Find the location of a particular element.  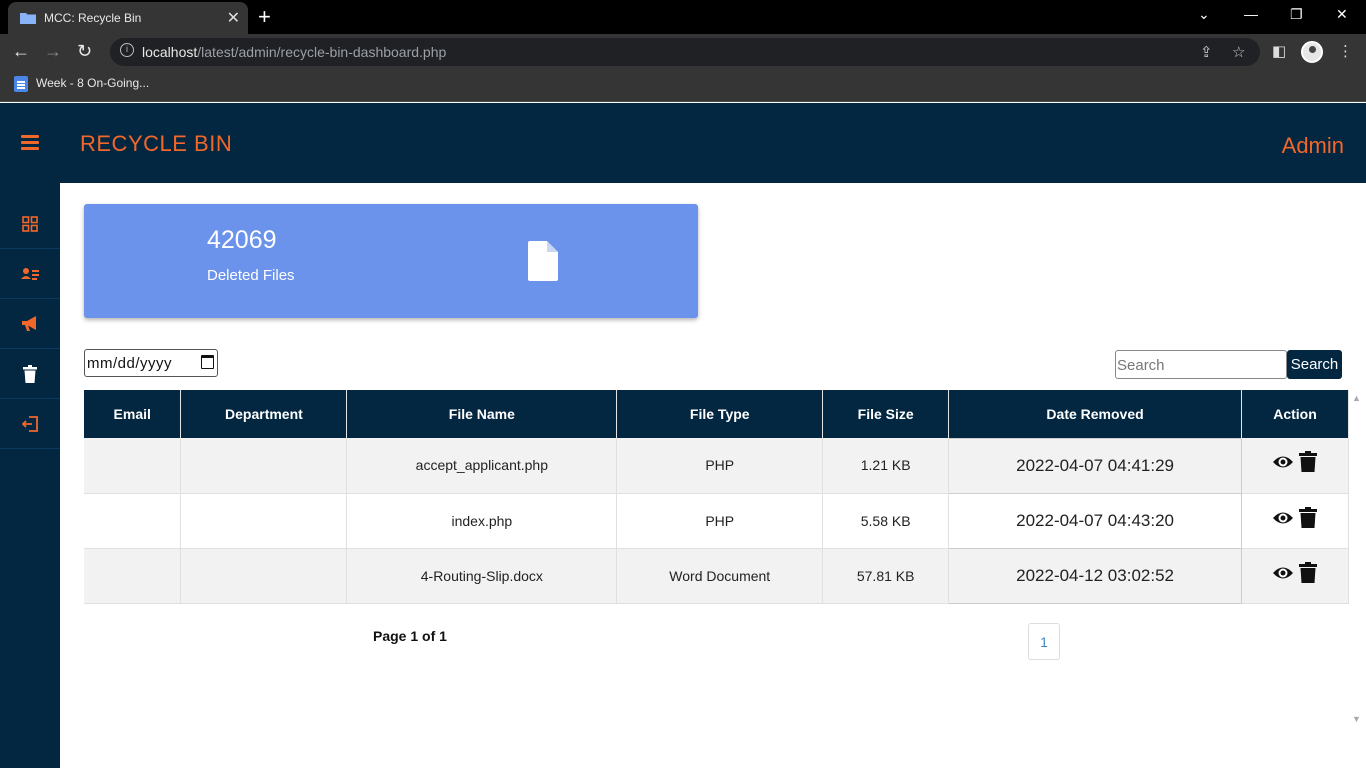

header-file-name: File Name is located at coordinates (482, 414).